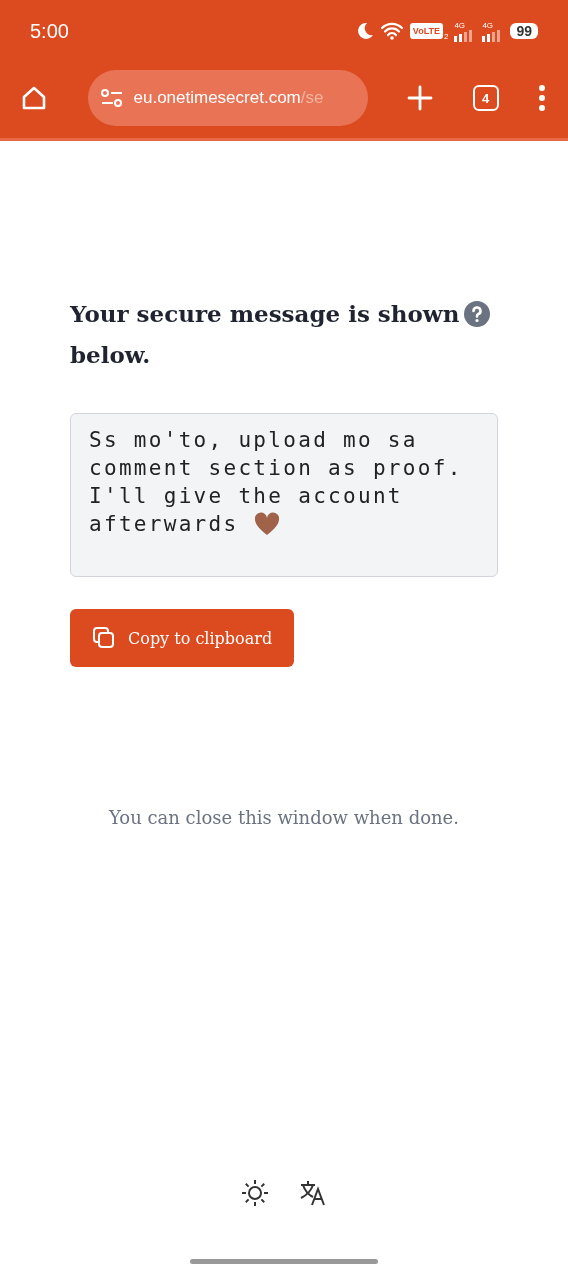  Describe the element at coordinates (182, 638) in the screenshot. I see `copy-button: Copy to clipboard` at that location.